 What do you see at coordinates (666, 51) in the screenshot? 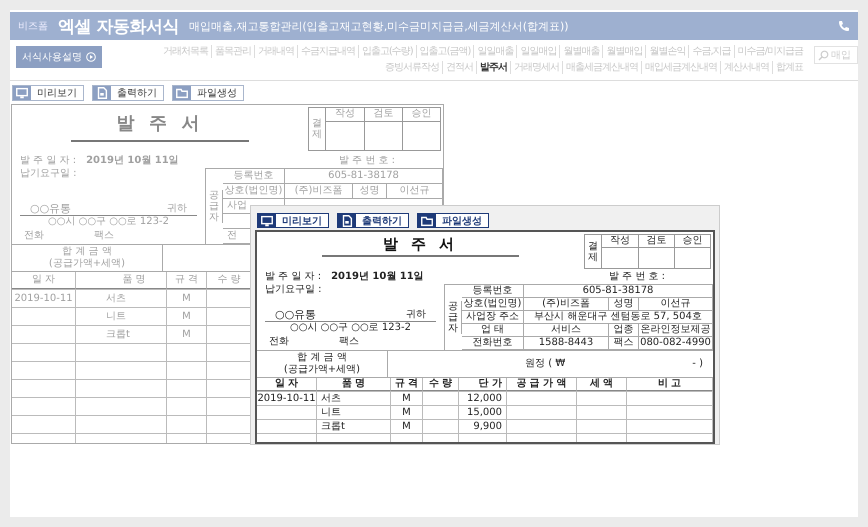
I see `nav-link: 월별손익` at bounding box center [666, 51].